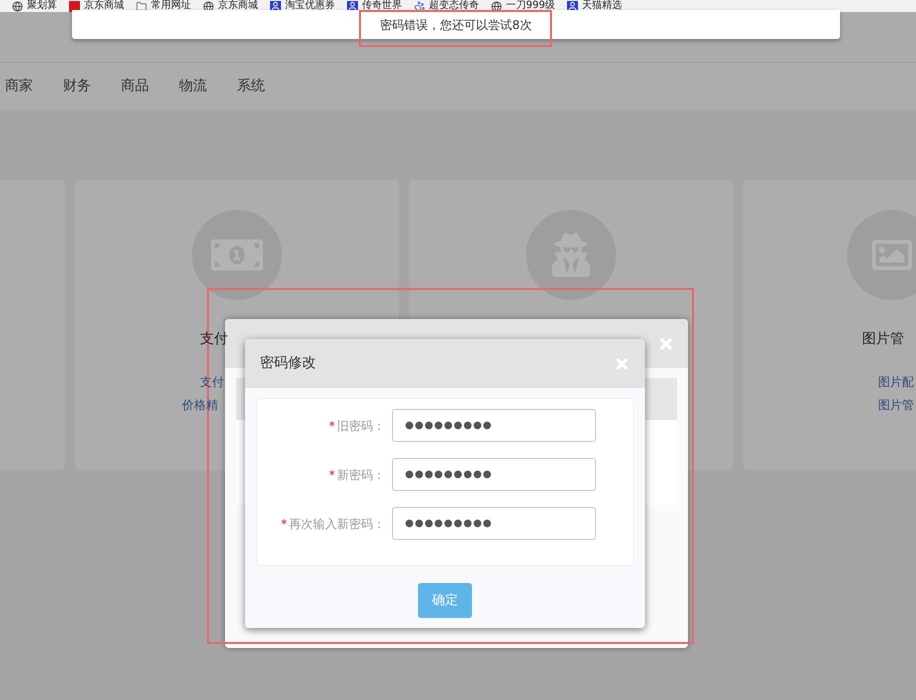  What do you see at coordinates (419, 6) in the screenshot?
I see `paw-icon` at bounding box center [419, 6].